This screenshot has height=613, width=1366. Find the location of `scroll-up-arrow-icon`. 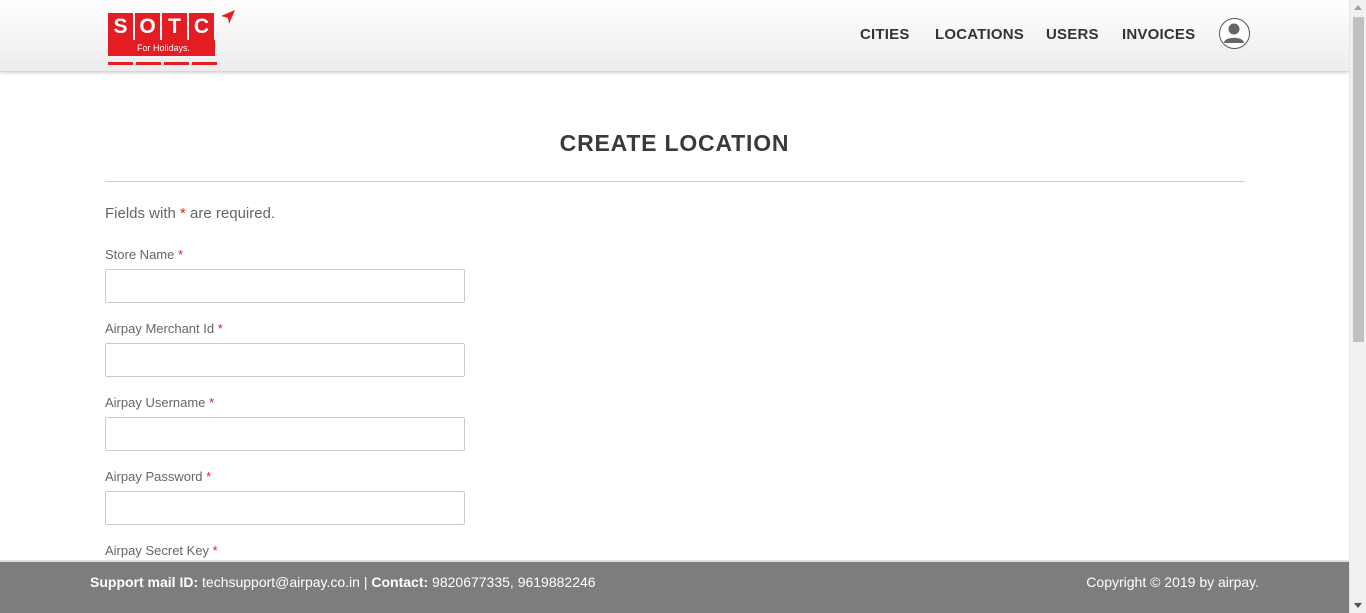

scroll-up-arrow-icon is located at coordinates (1358, 7).